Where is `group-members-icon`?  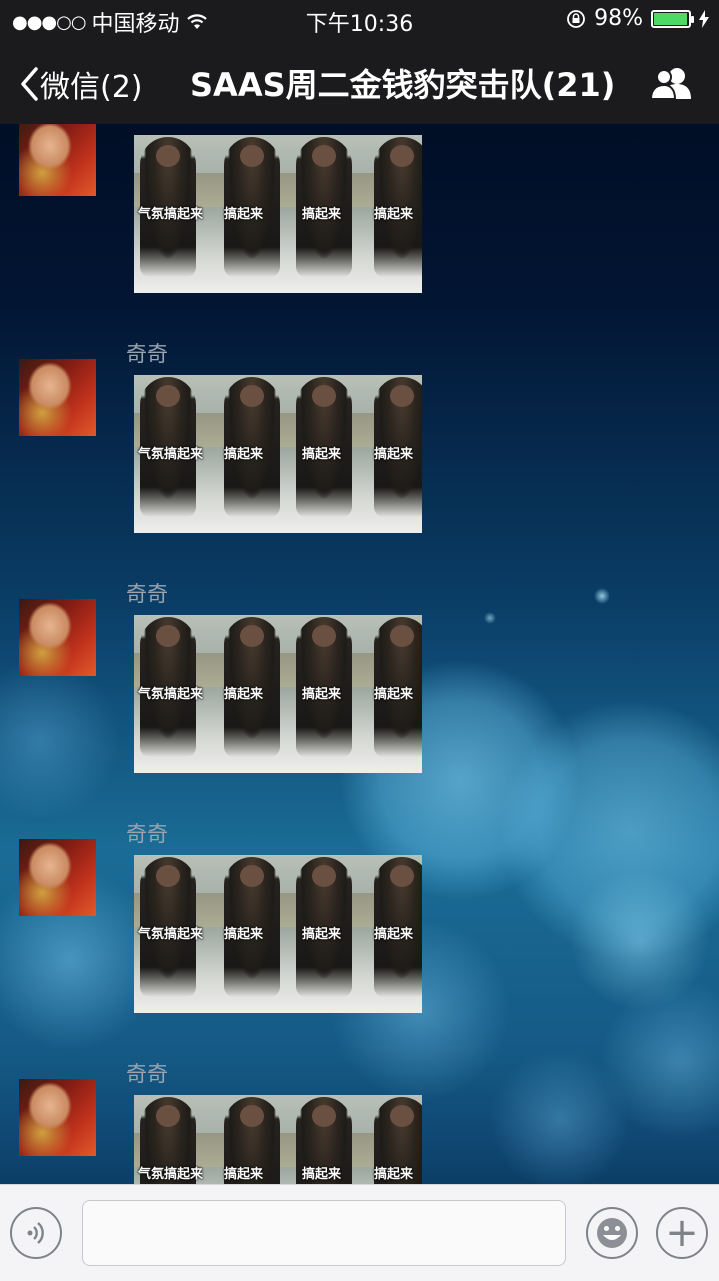 group-members-icon is located at coordinates (670, 84).